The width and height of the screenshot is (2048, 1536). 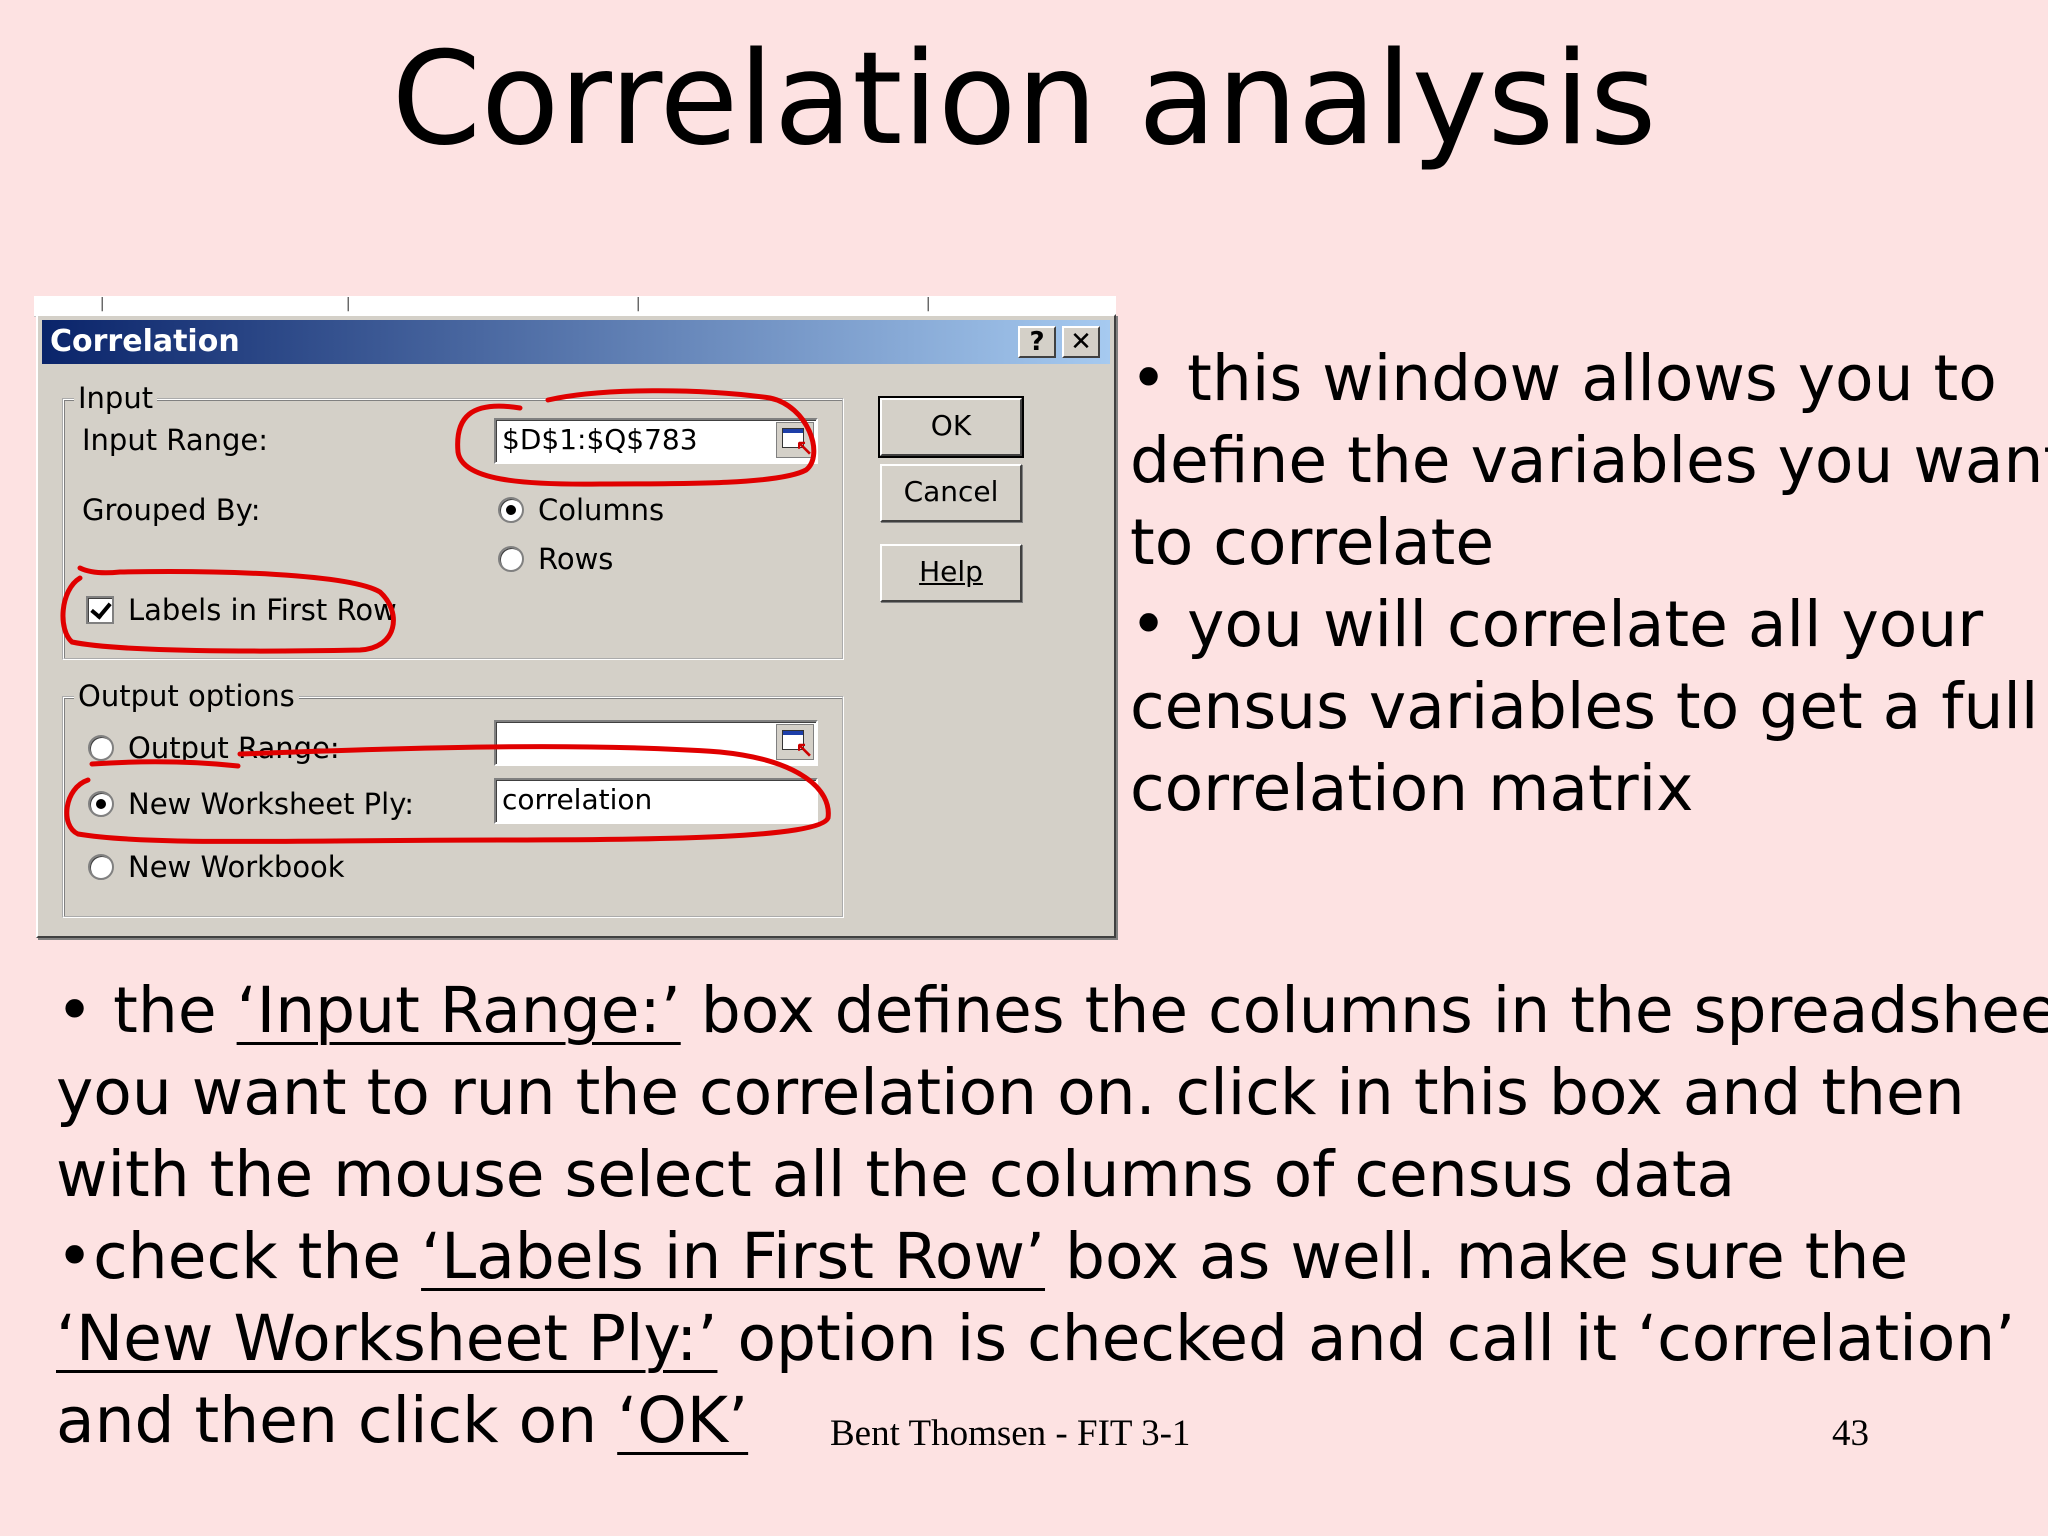 What do you see at coordinates (402, 1420) in the screenshot?
I see `bottom-text-line: and then click on ‘OK’` at bounding box center [402, 1420].